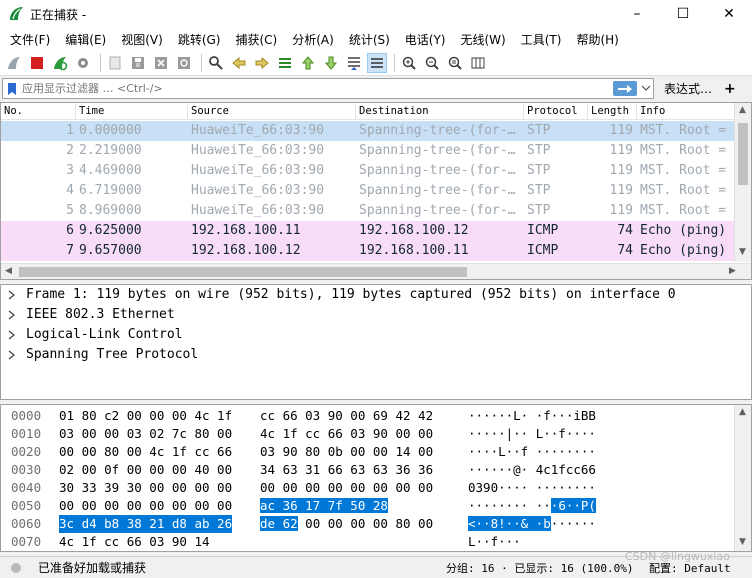 The width and height of the screenshot is (752, 578). Describe the element at coordinates (597, 39) in the screenshot. I see `menu-help: 帮助(H)` at that location.